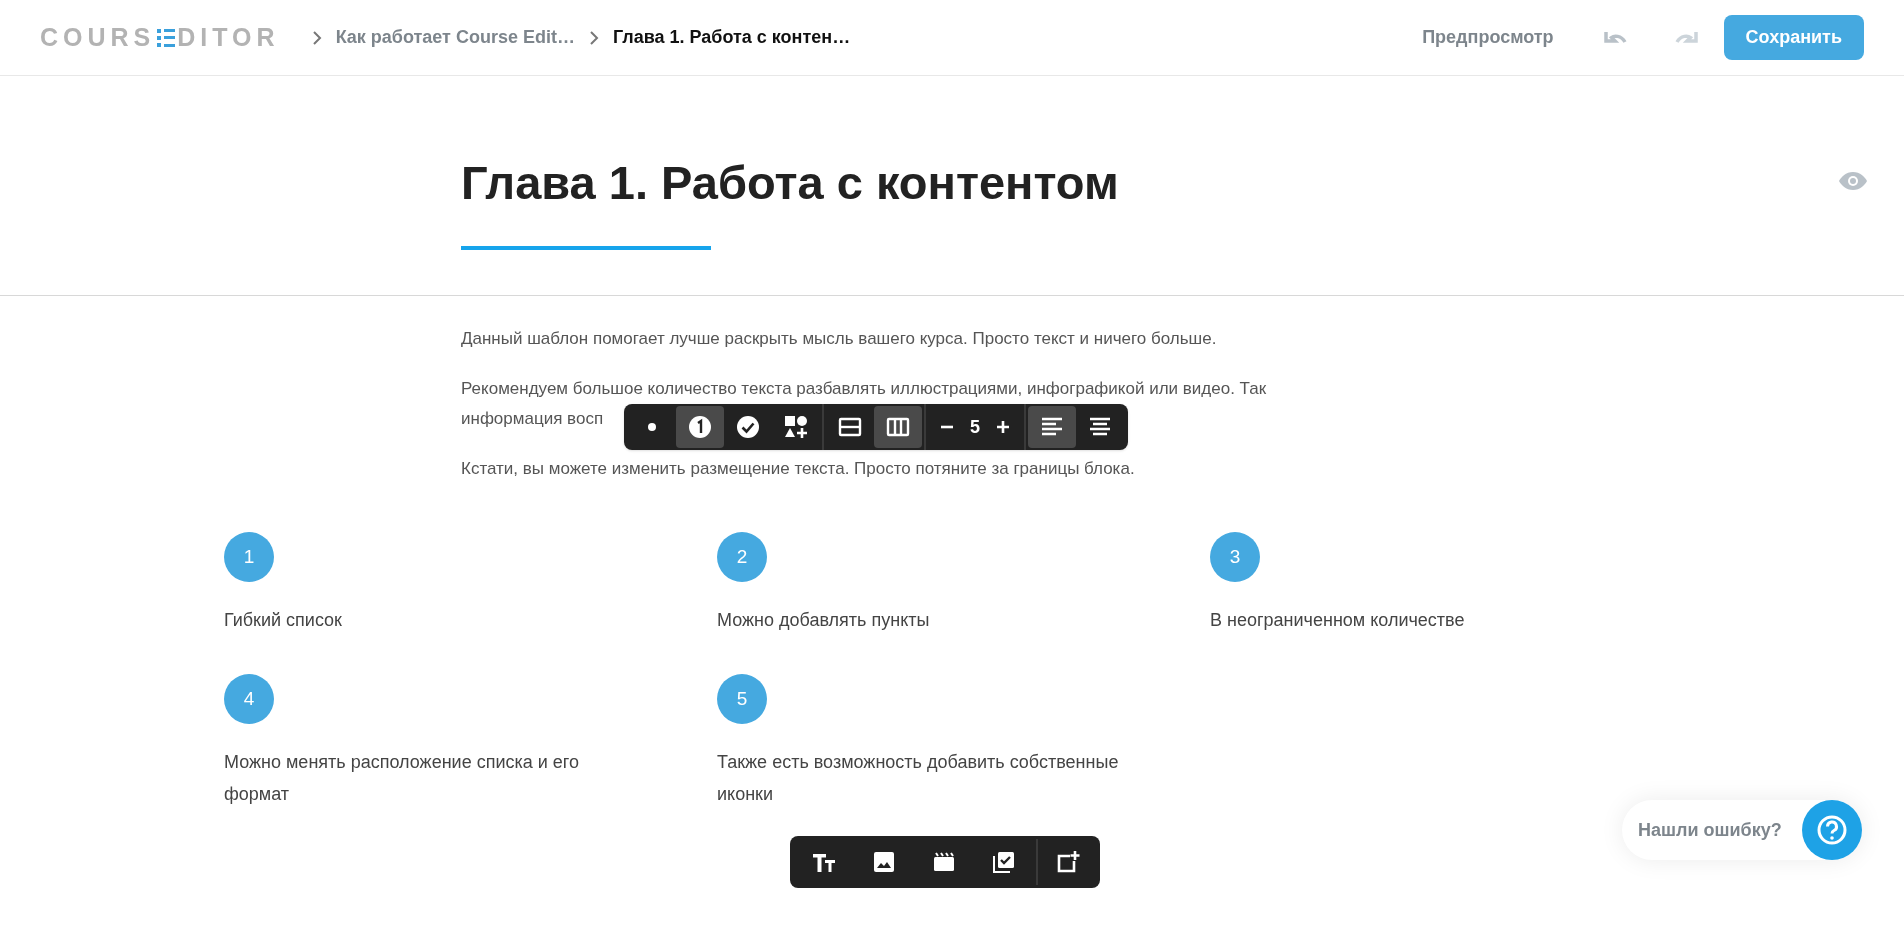 Image resolution: width=1904 pixels, height=938 pixels. What do you see at coordinates (884, 862) in the screenshot?
I see `image-icon` at bounding box center [884, 862].